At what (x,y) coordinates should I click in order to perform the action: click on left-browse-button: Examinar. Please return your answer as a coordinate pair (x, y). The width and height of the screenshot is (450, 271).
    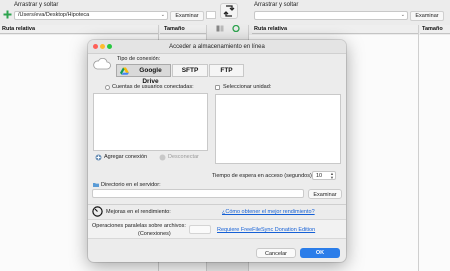
    Looking at the image, I should click on (187, 16).